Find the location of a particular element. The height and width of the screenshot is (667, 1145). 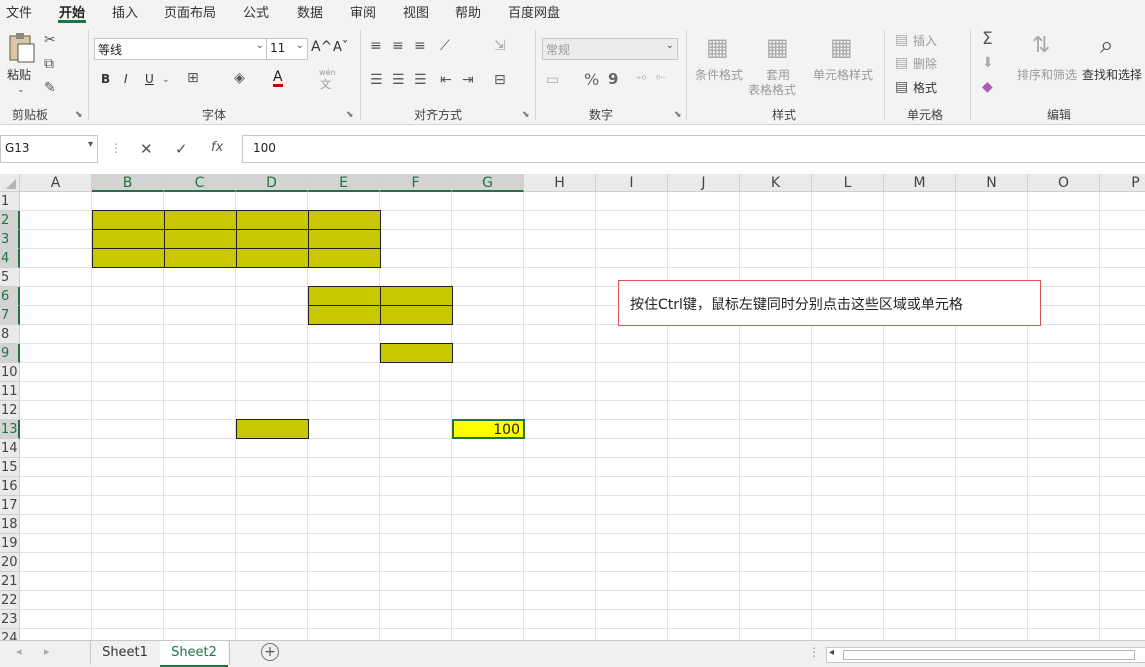

row-header-3: 3 is located at coordinates (10, 239).